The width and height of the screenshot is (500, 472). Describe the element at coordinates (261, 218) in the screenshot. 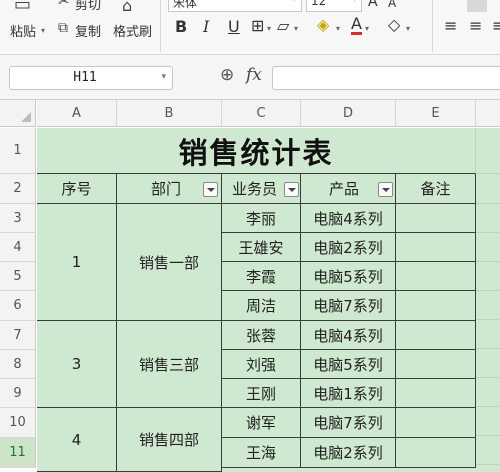

I see `staff-cell: 李丽` at that location.